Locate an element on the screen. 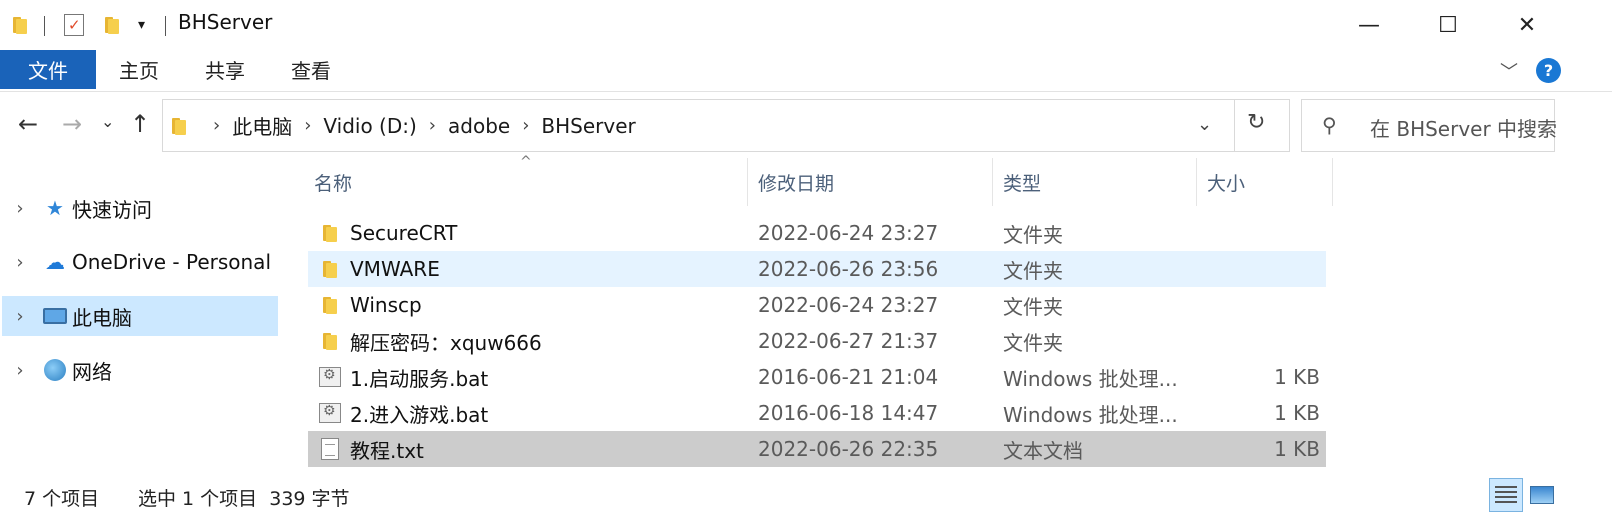  sidebar-item-label: 快速访问 is located at coordinates (112, 209).